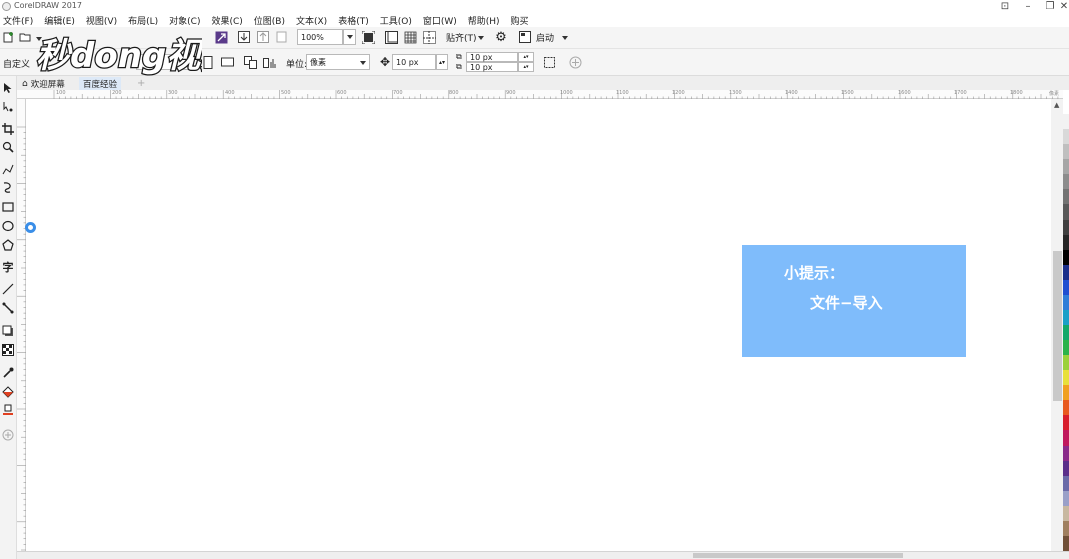 Image resolution: width=1069 pixels, height=559 pixels. I want to click on menu-file: 文件(F), so click(18, 20).